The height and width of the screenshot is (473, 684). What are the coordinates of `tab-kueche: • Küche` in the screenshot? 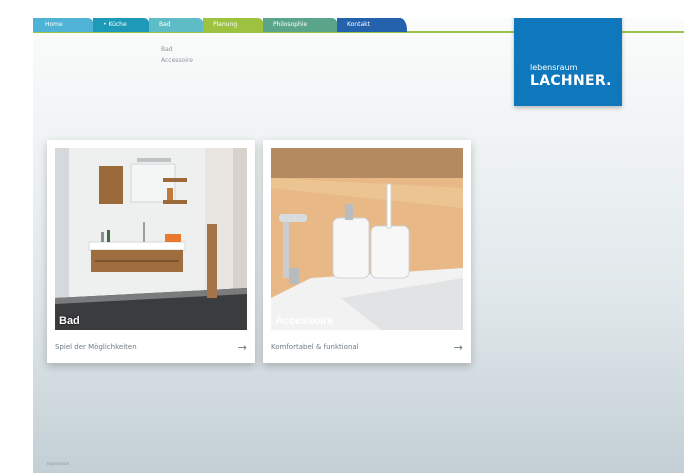 It's located at (122, 25).